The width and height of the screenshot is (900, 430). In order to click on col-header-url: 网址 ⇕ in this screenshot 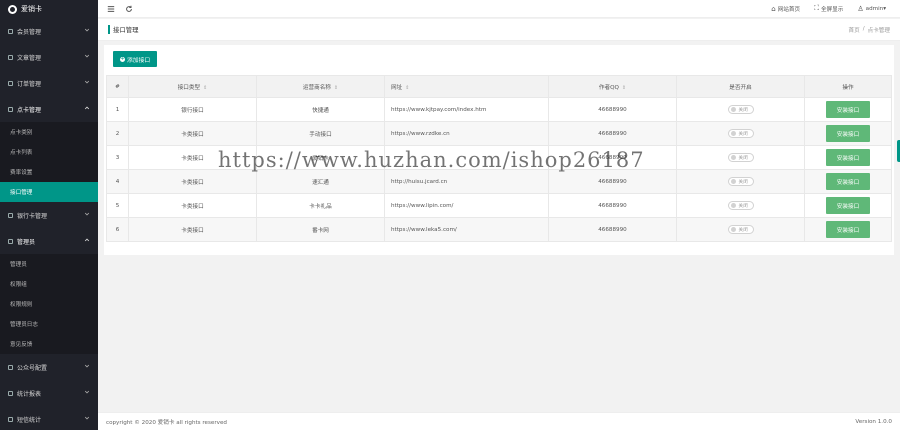, I will do `click(466, 86)`.